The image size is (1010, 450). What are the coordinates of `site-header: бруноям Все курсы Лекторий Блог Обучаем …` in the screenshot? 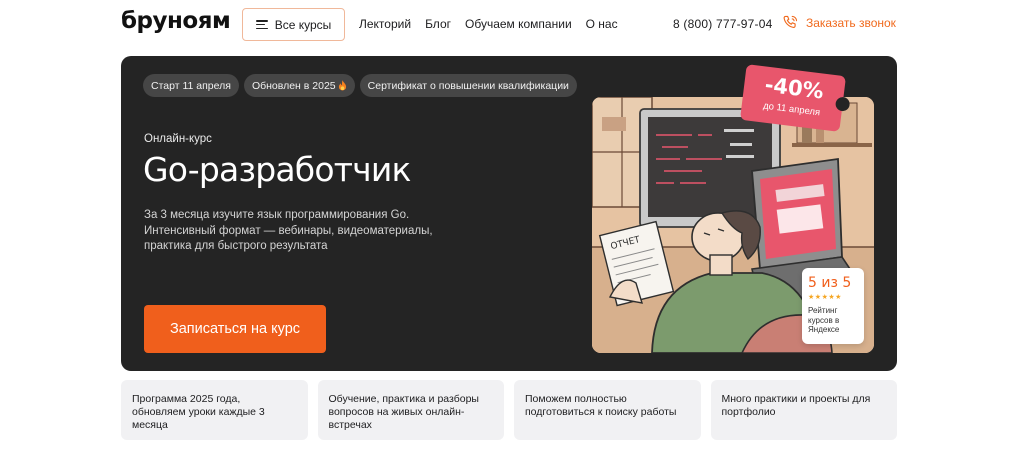 It's located at (505, 24).